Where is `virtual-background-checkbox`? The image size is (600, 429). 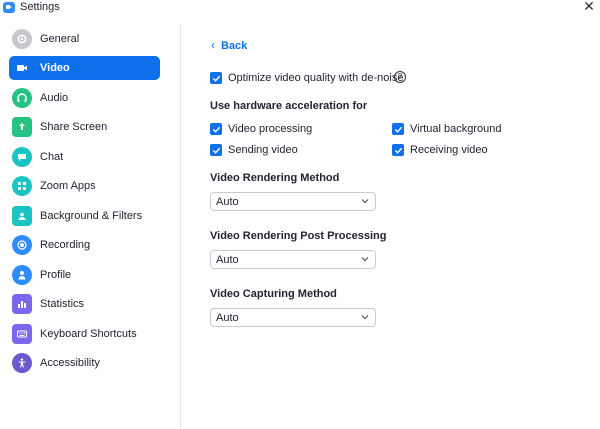 virtual-background-checkbox is located at coordinates (398, 129).